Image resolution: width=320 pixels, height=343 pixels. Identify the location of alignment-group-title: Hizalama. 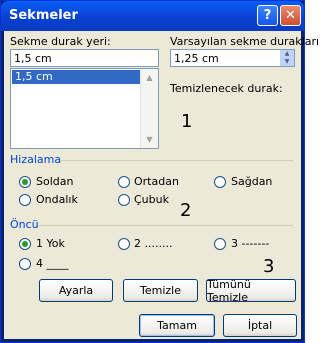
(36, 159).